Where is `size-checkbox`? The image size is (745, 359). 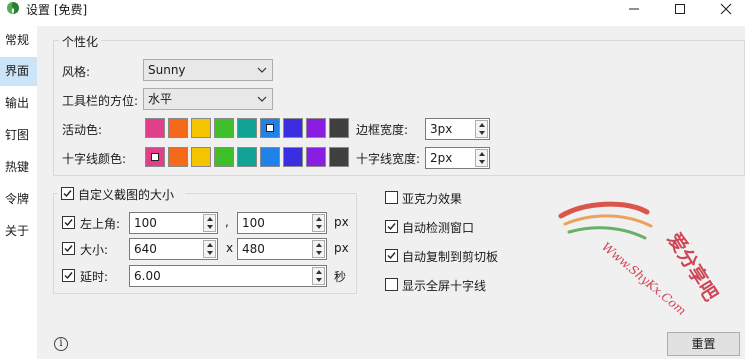
size-checkbox is located at coordinates (68, 248).